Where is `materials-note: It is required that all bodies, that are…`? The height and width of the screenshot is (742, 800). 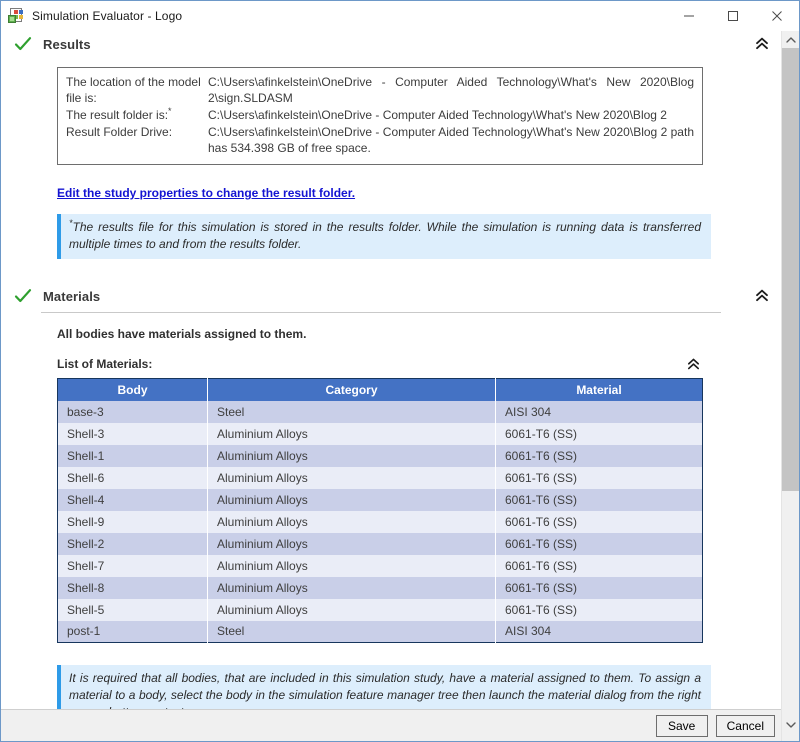 materials-note: It is required that all bodies, that are… is located at coordinates (384, 687).